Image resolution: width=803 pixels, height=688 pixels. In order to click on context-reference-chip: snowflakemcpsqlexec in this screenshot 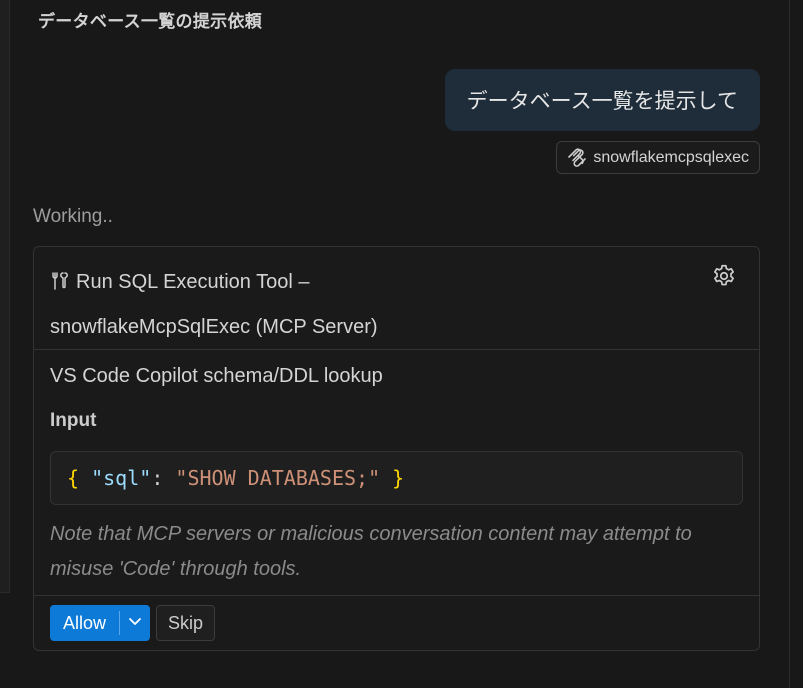, I will do `click(658, 157)`.